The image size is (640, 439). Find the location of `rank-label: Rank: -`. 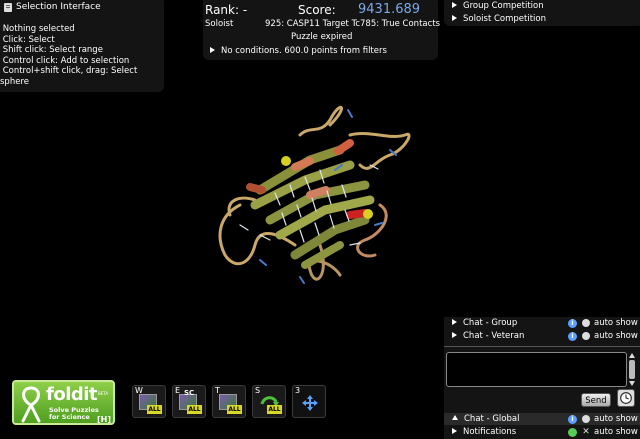

rank-label: Rank: - is located at coordinates (226, 10).